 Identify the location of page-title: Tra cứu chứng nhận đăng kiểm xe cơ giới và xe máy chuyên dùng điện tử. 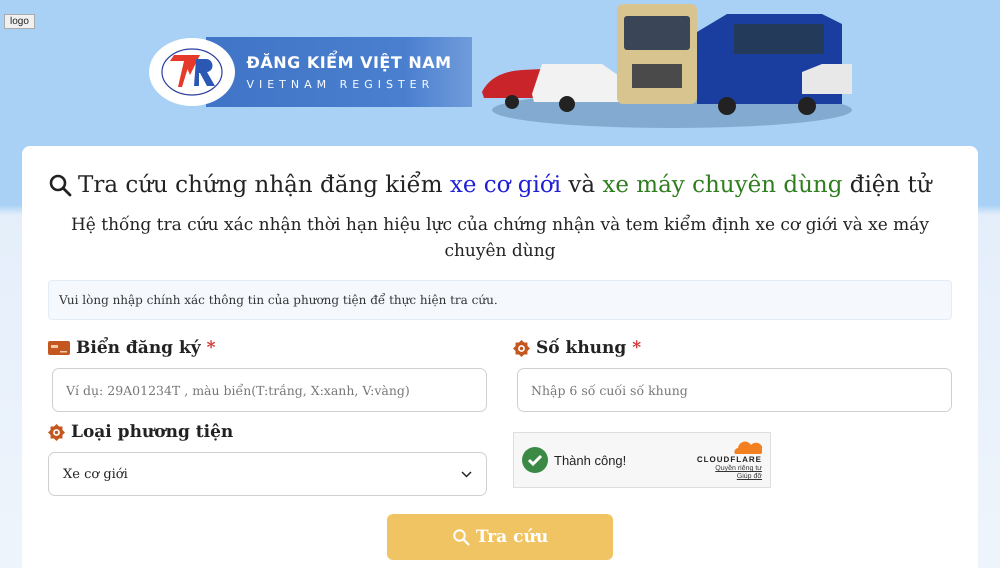
(505, 185).